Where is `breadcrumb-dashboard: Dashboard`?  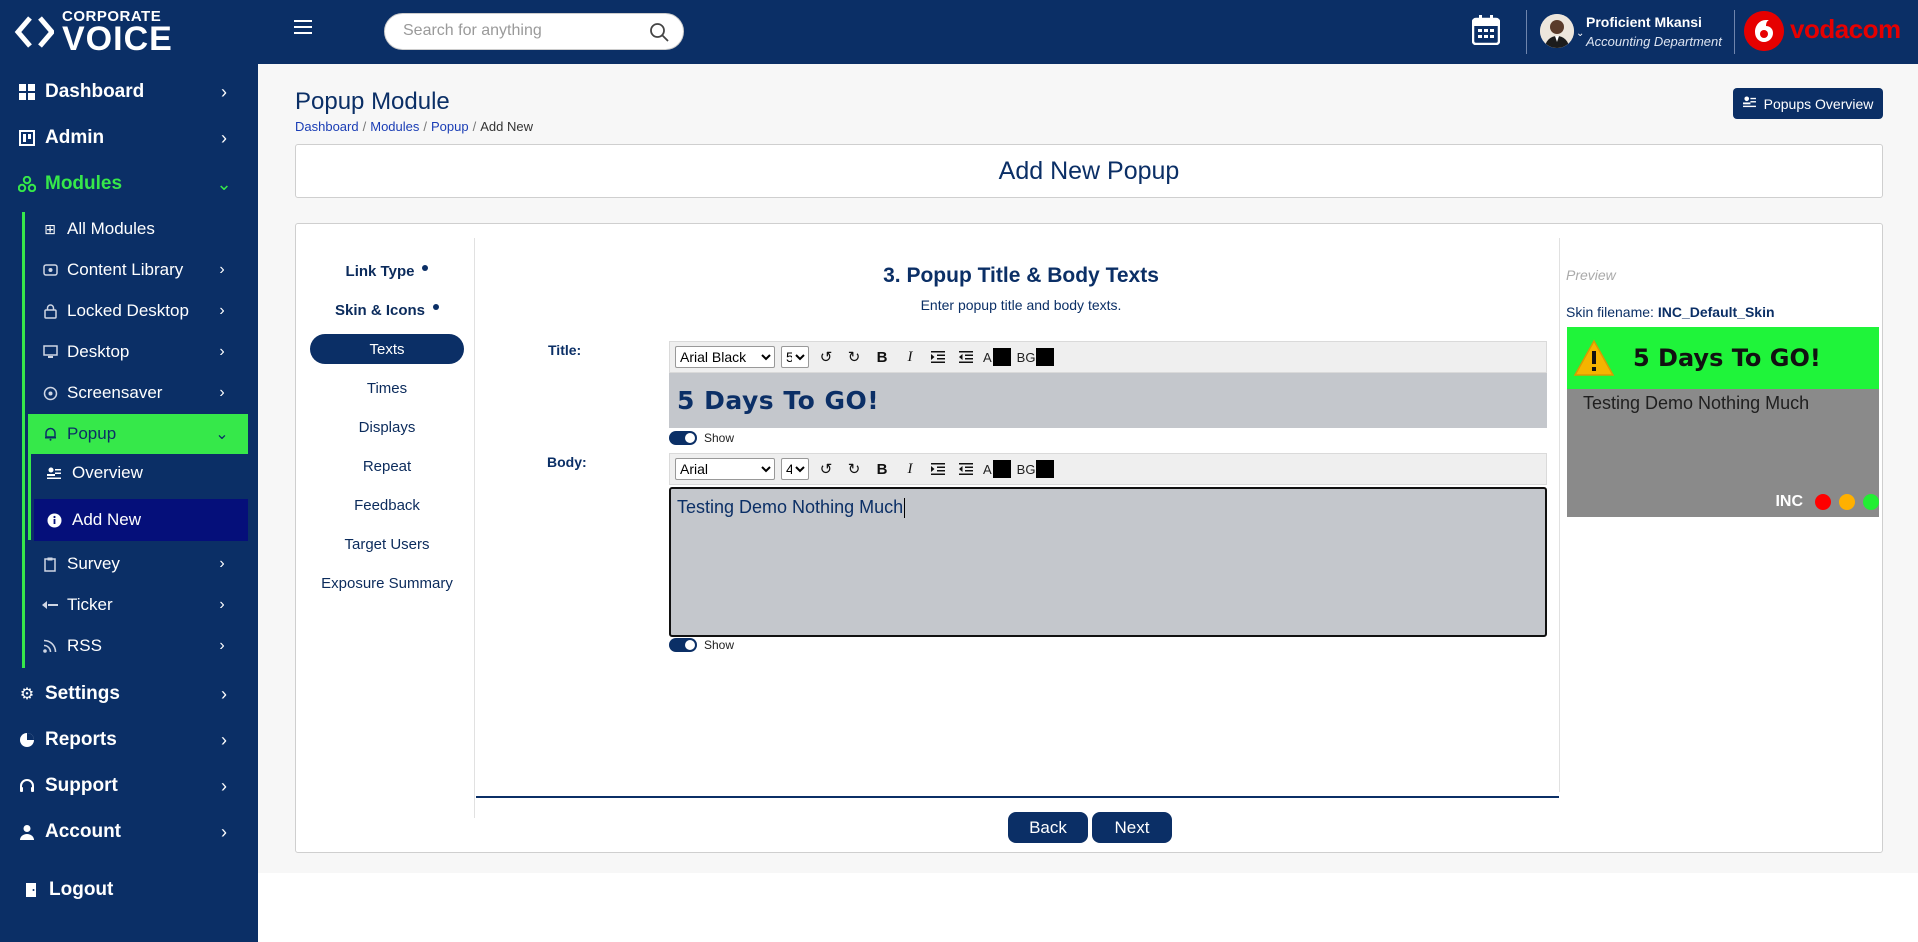 breadcrumb-dashboard: Dashboard is located at coordinates (327, 126).